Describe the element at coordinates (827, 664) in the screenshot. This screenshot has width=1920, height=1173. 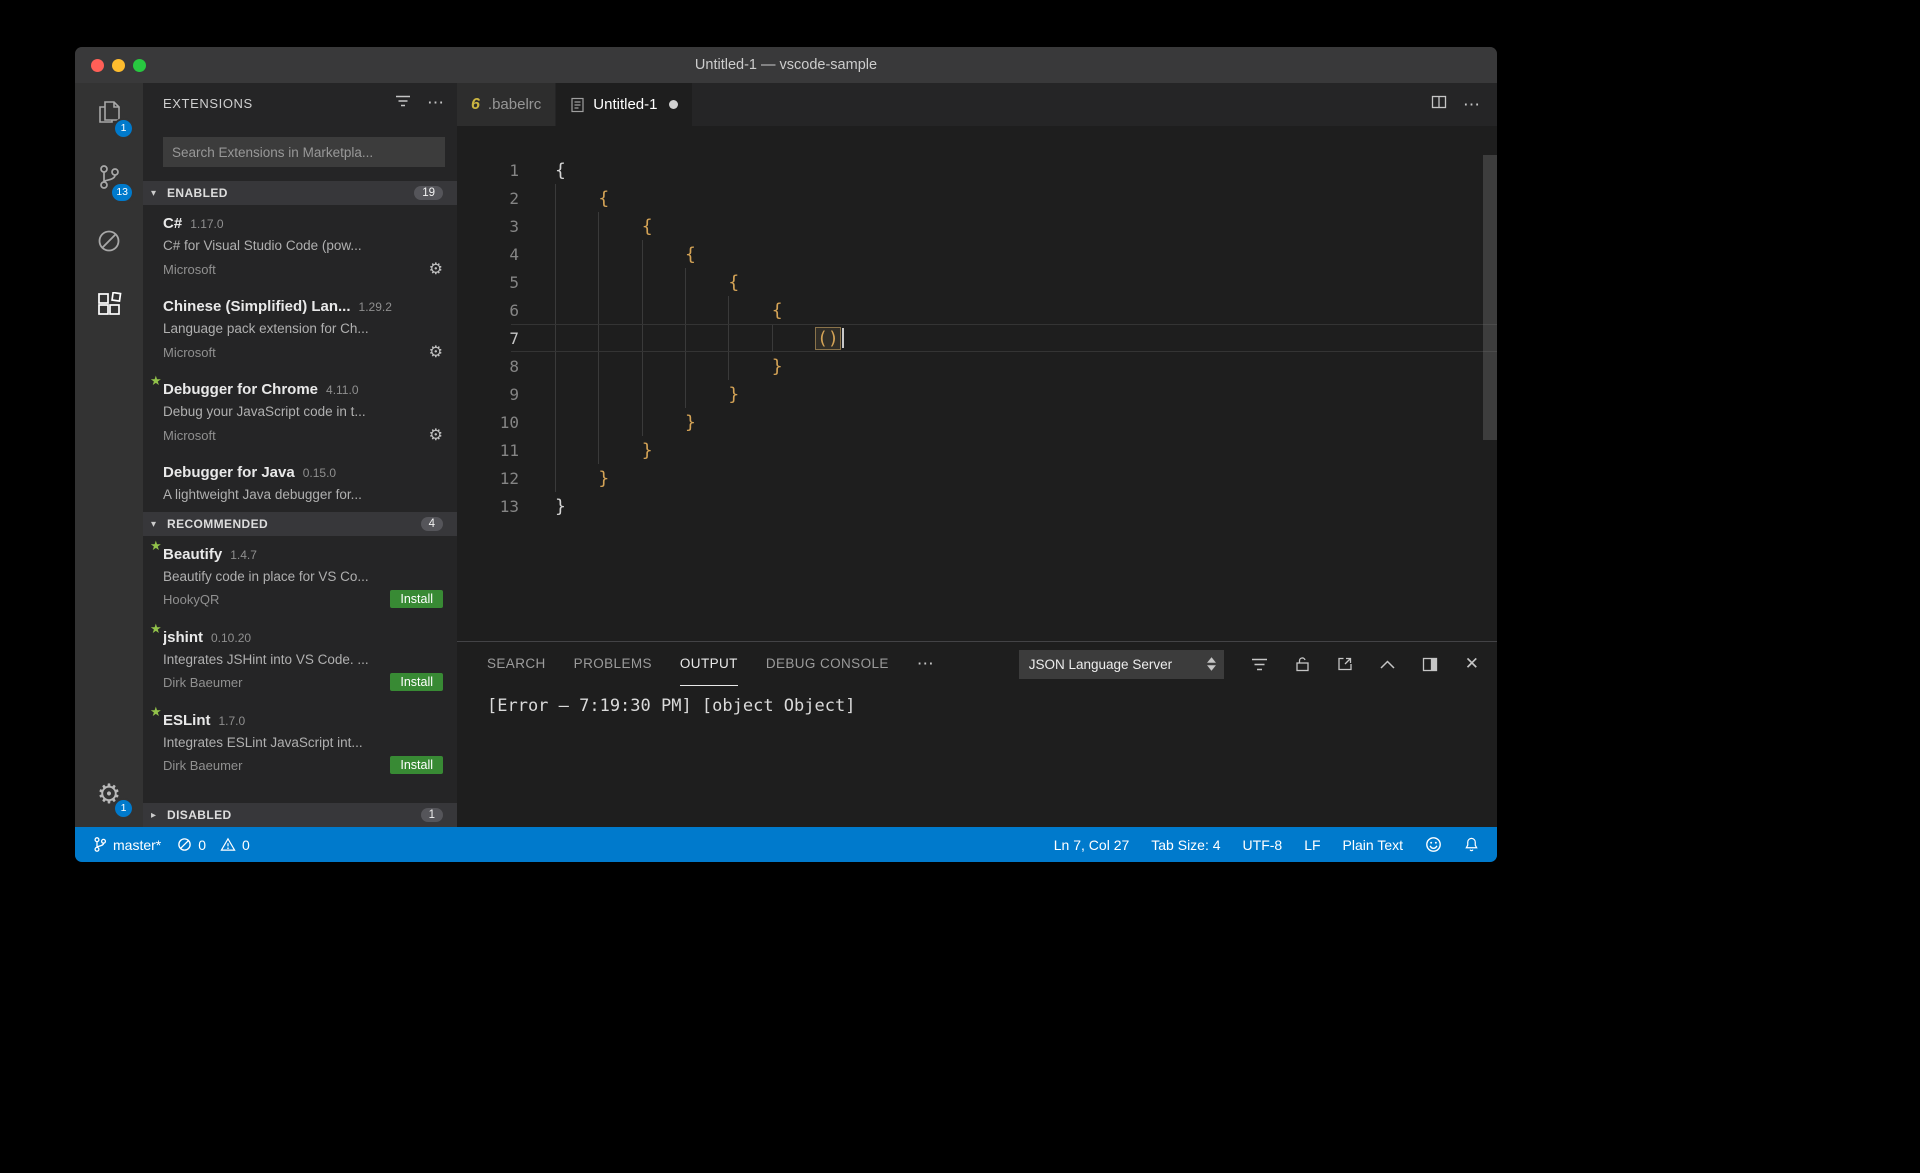
I see `panel-tab-debug-console: DEBUG CONSOLE` at that location.